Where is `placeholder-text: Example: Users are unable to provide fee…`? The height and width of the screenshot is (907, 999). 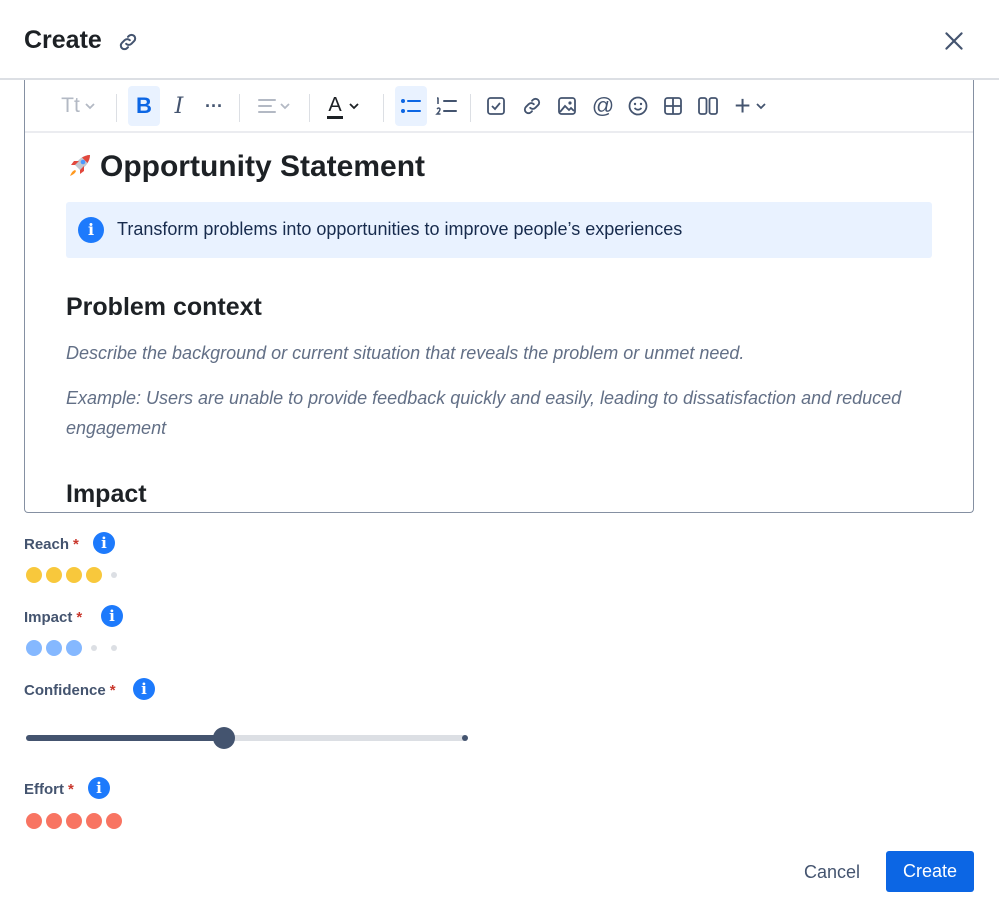 placeholder-text: Example: Users are unable to provide fee… is located at coordinates (484, 413).